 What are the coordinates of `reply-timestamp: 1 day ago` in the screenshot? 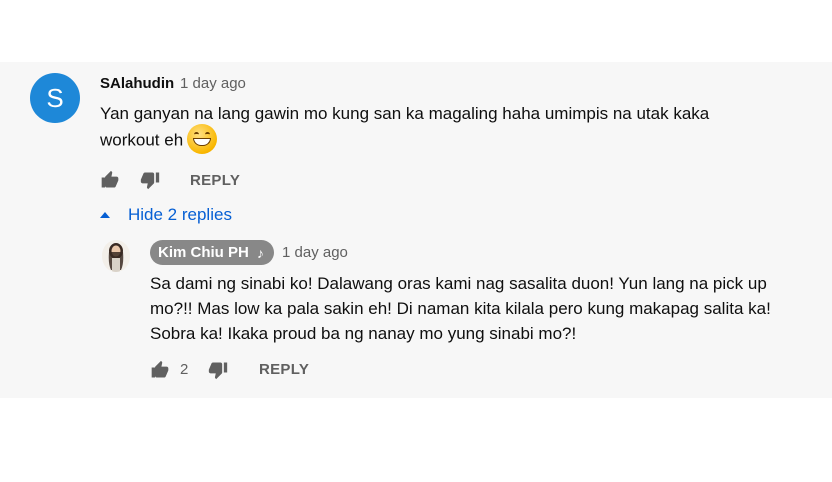 It's located at (315, 252).